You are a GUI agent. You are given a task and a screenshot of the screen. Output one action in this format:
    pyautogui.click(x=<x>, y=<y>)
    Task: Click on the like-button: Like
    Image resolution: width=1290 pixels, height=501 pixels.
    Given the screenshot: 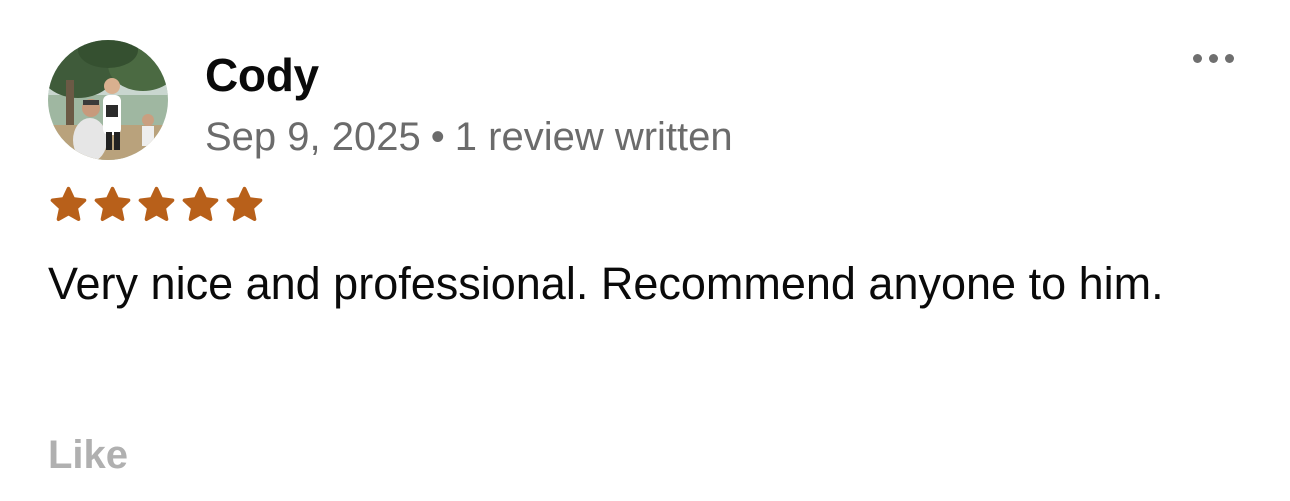 What is the action you would take?
    pyautogui.click(x=88, y=455)
    